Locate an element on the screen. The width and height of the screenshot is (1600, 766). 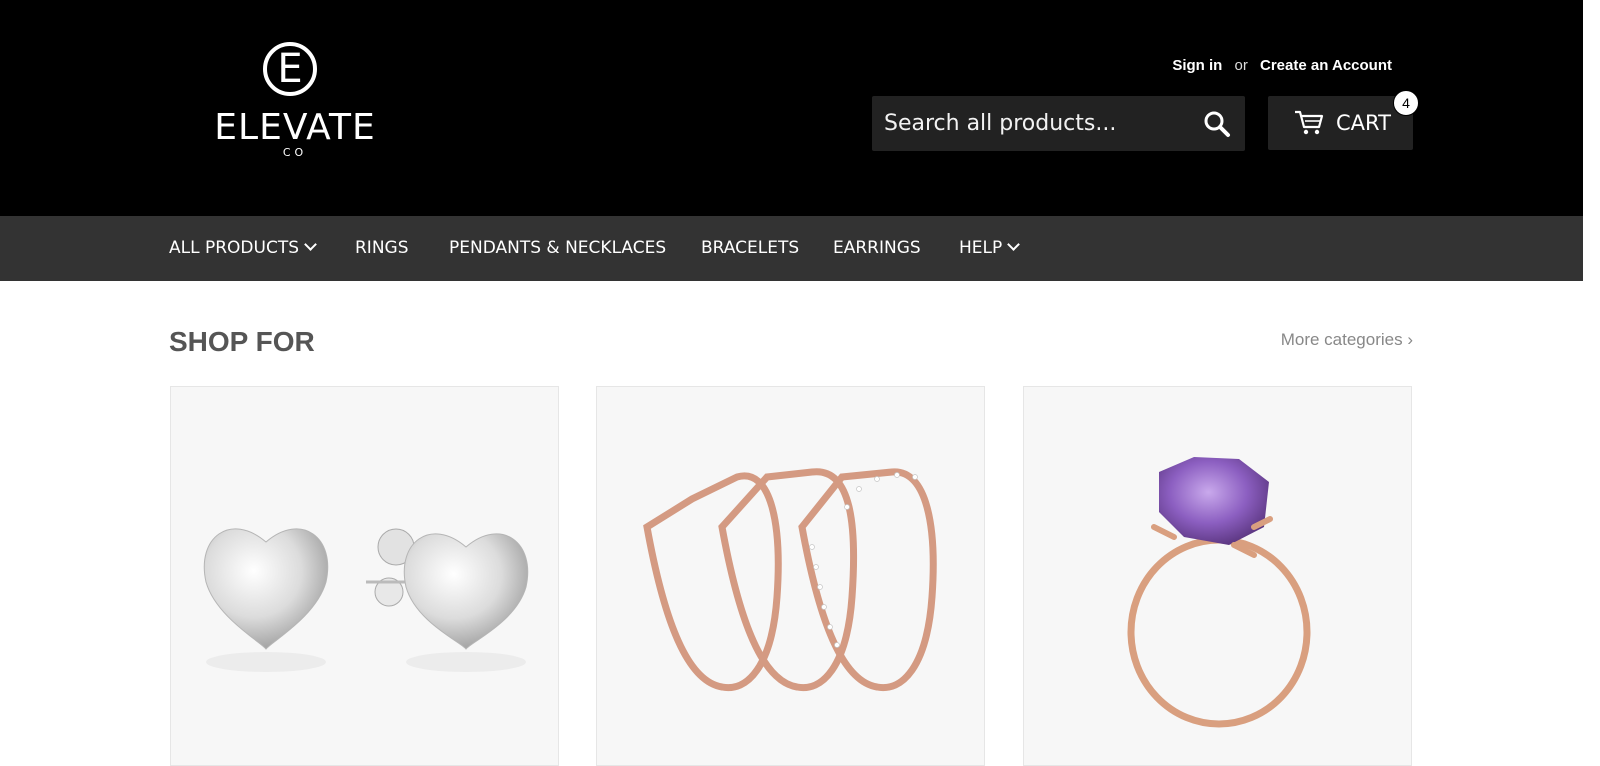
nav-item-label: RINGS is located at coordinates (382, 248).